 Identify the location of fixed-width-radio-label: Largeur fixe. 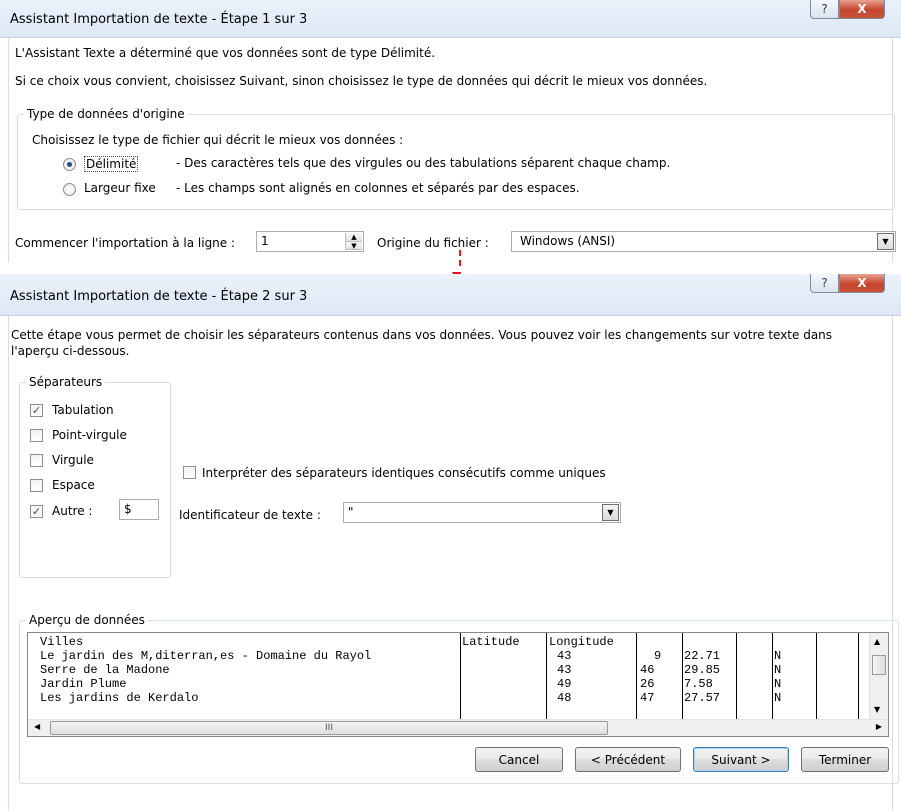
(120, 188).